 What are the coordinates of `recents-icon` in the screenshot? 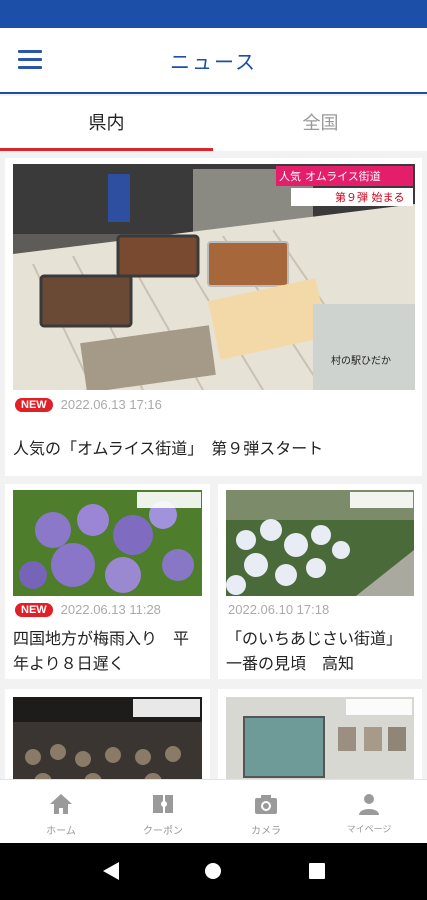 It's located at (317, 871).